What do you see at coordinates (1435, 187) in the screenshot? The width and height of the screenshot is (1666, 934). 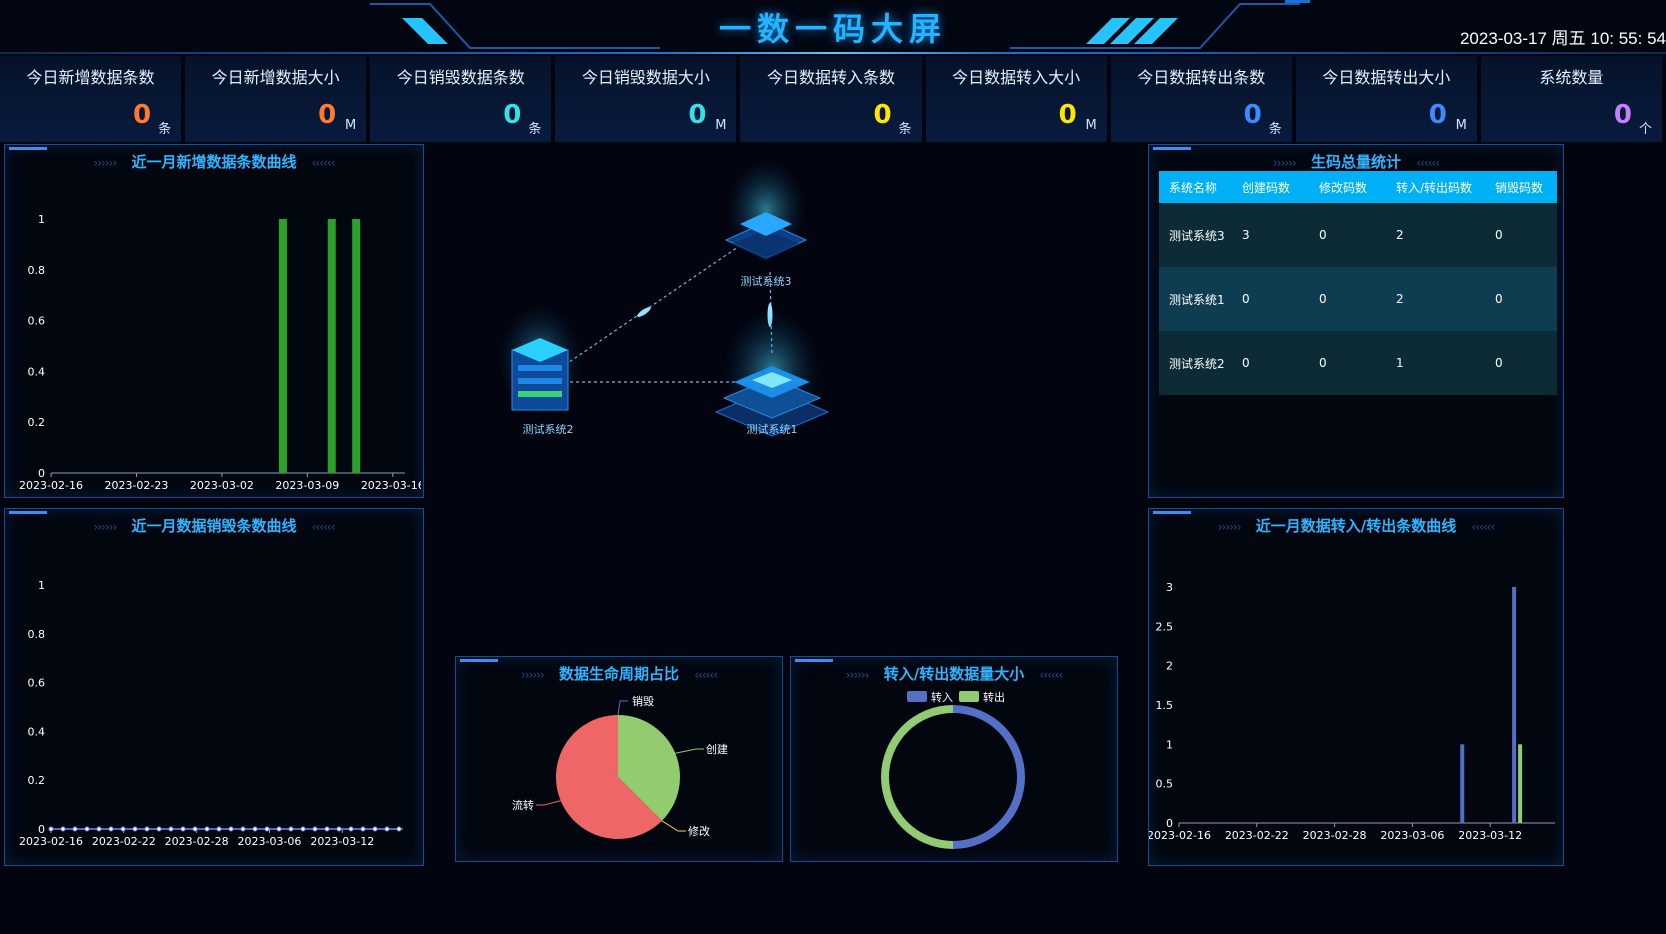 I see `column-header: 转入/转出码数` at bounding box center [1435, 187].